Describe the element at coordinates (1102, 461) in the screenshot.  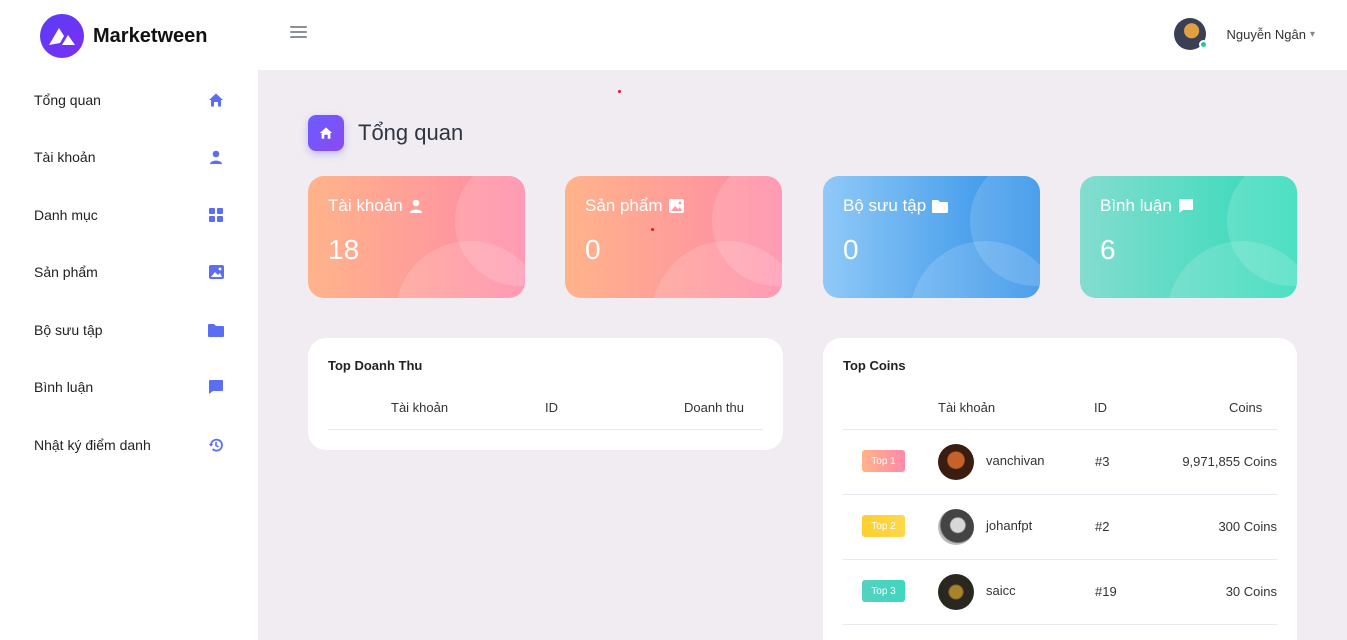
I see `user-id: #3` at that location.